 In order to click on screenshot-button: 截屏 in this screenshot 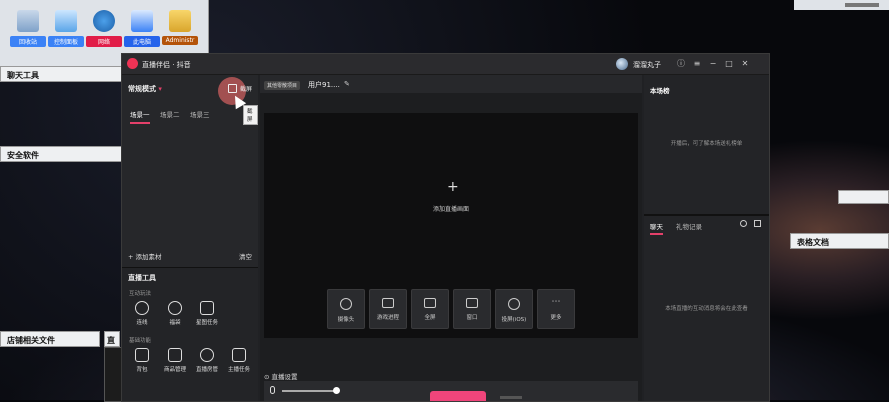, I will do `click(246, 88)`.